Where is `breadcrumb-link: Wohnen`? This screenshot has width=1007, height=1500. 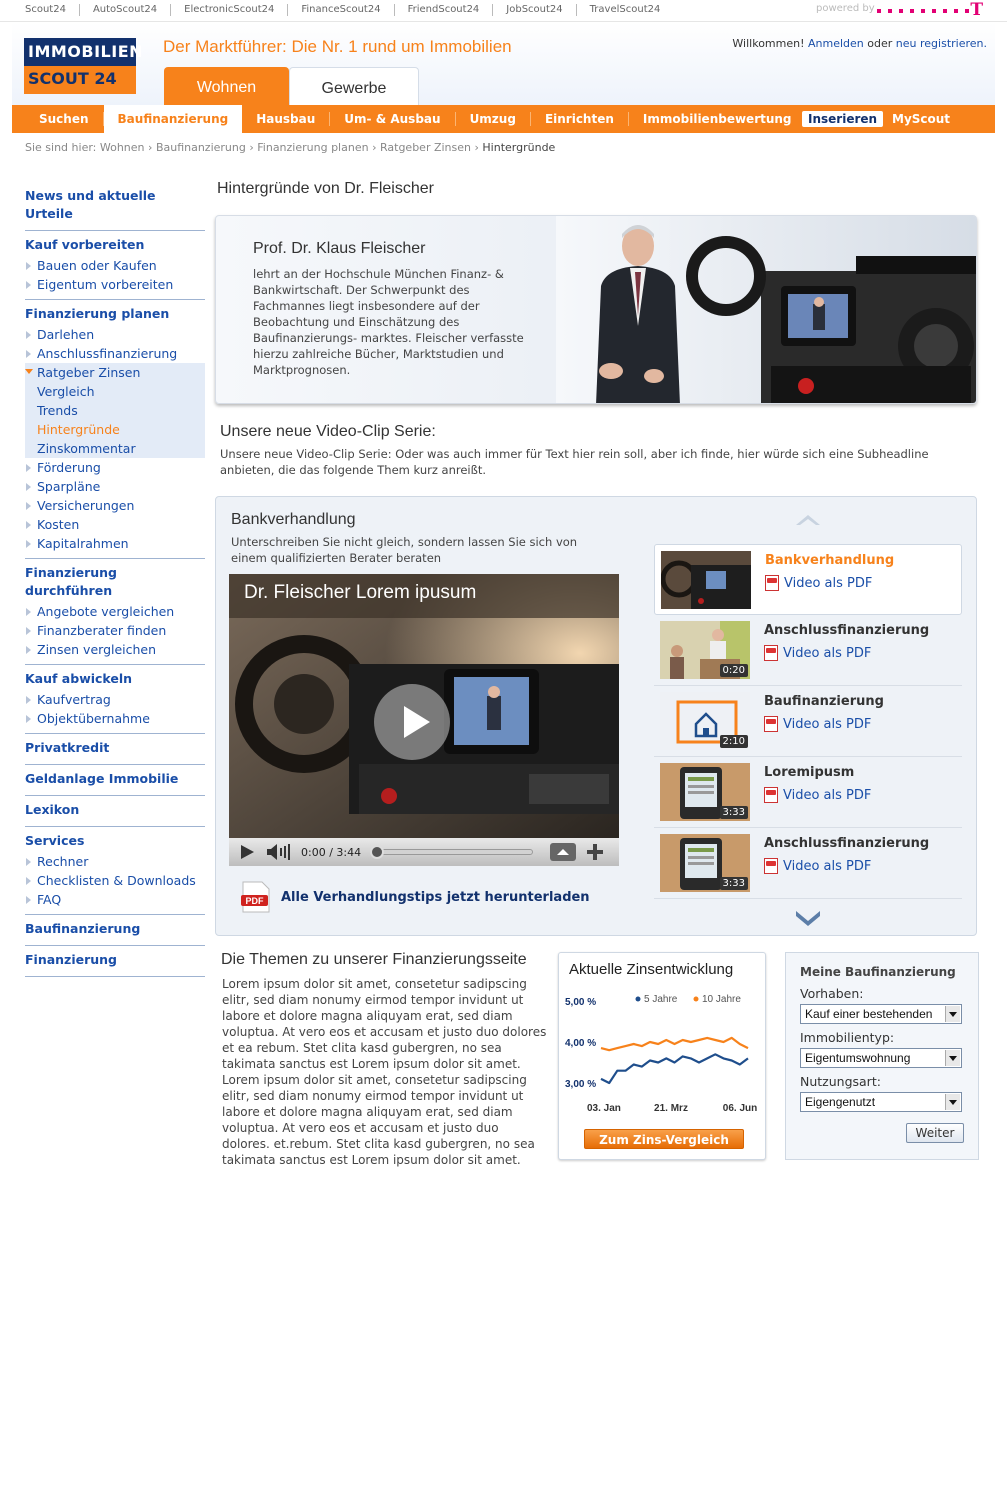 breadcrumb-link: Wohnen is located at coordinates (122, 147).